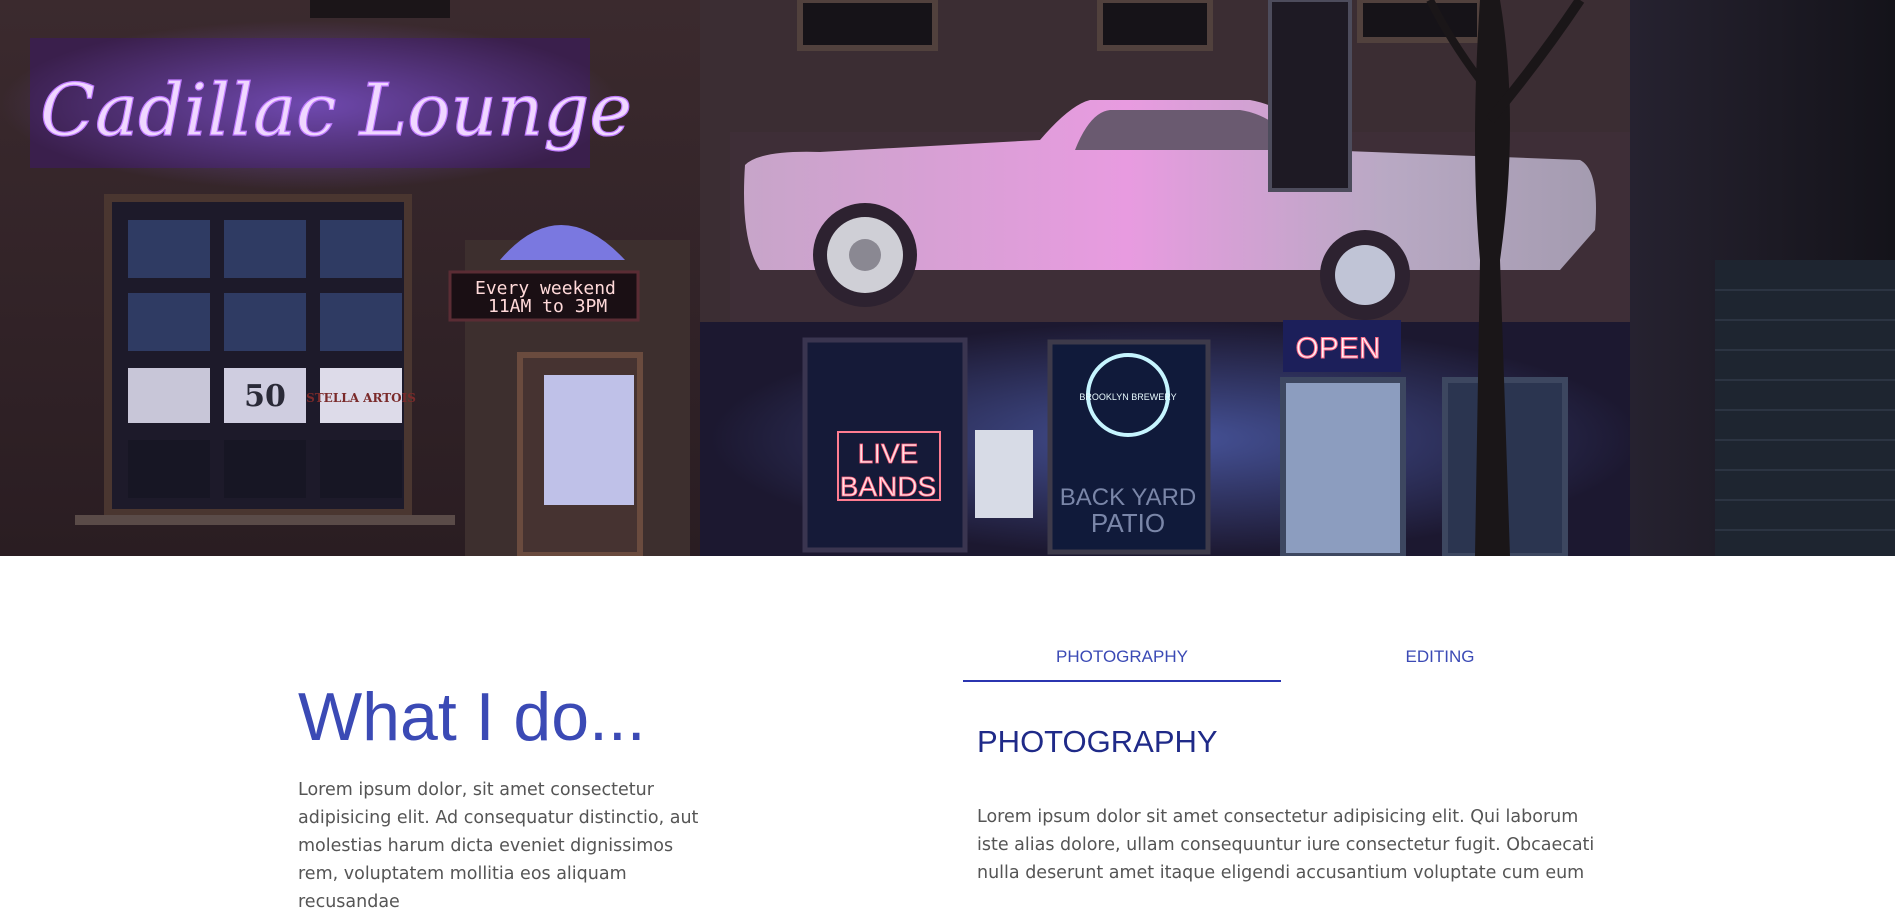 The width and height of the screenshot is (1895, 916). I want to click on neon-live-sign: LIVE, so click(888, 453).